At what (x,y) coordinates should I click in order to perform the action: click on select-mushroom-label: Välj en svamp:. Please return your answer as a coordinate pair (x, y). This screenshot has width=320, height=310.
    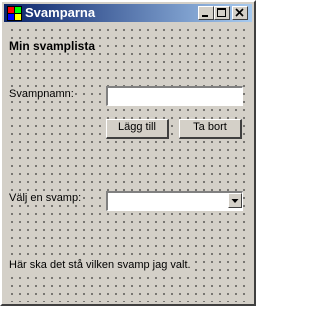
    Looking at the image, I should click on (45, 198).